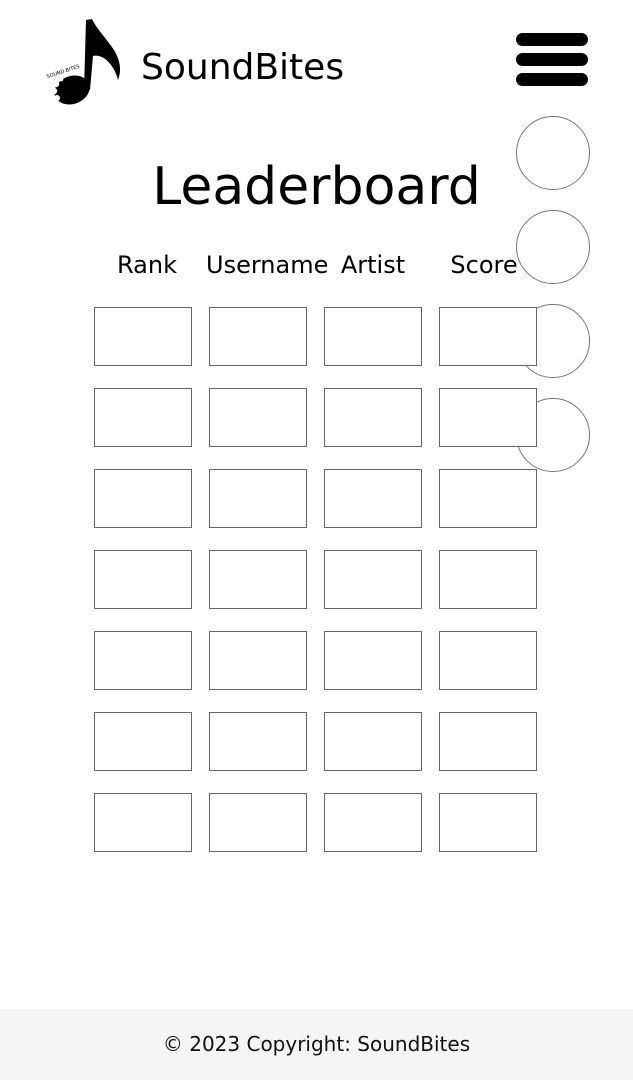 The width and height of the screenshot is (633, 1080). I want to click on hamburger-menu-icon, so click(552, 39).